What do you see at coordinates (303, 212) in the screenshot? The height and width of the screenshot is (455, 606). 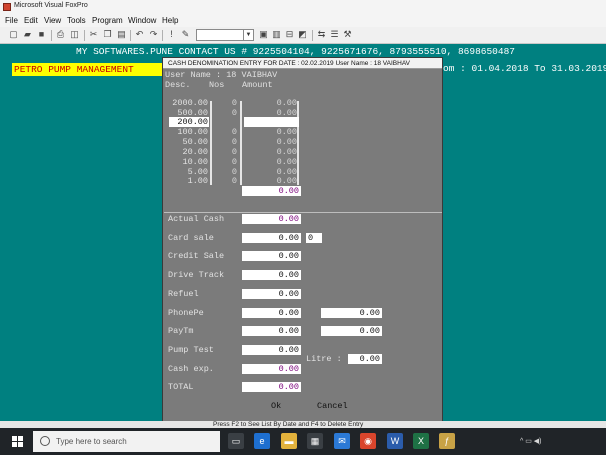 I see `section-divider` at bounding box center [303, 212].